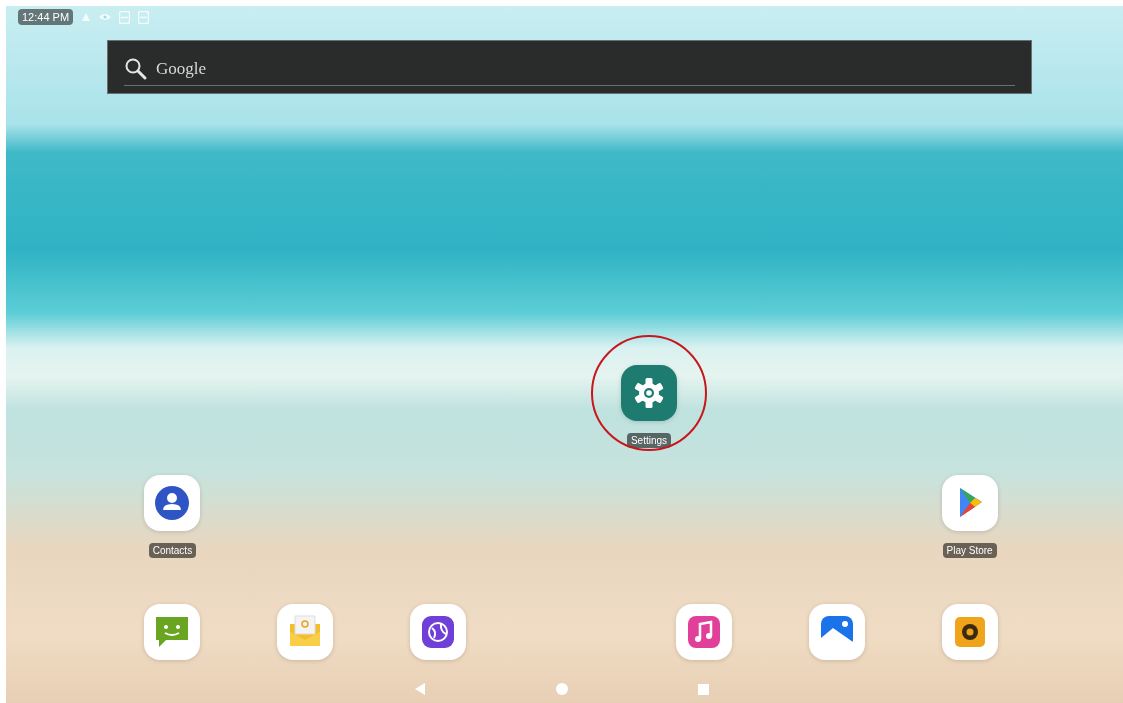 The image size is (1123, 703). Describe the element at coordinates (703, 632) in the screenshot. I see `music-note-icon` at that location.